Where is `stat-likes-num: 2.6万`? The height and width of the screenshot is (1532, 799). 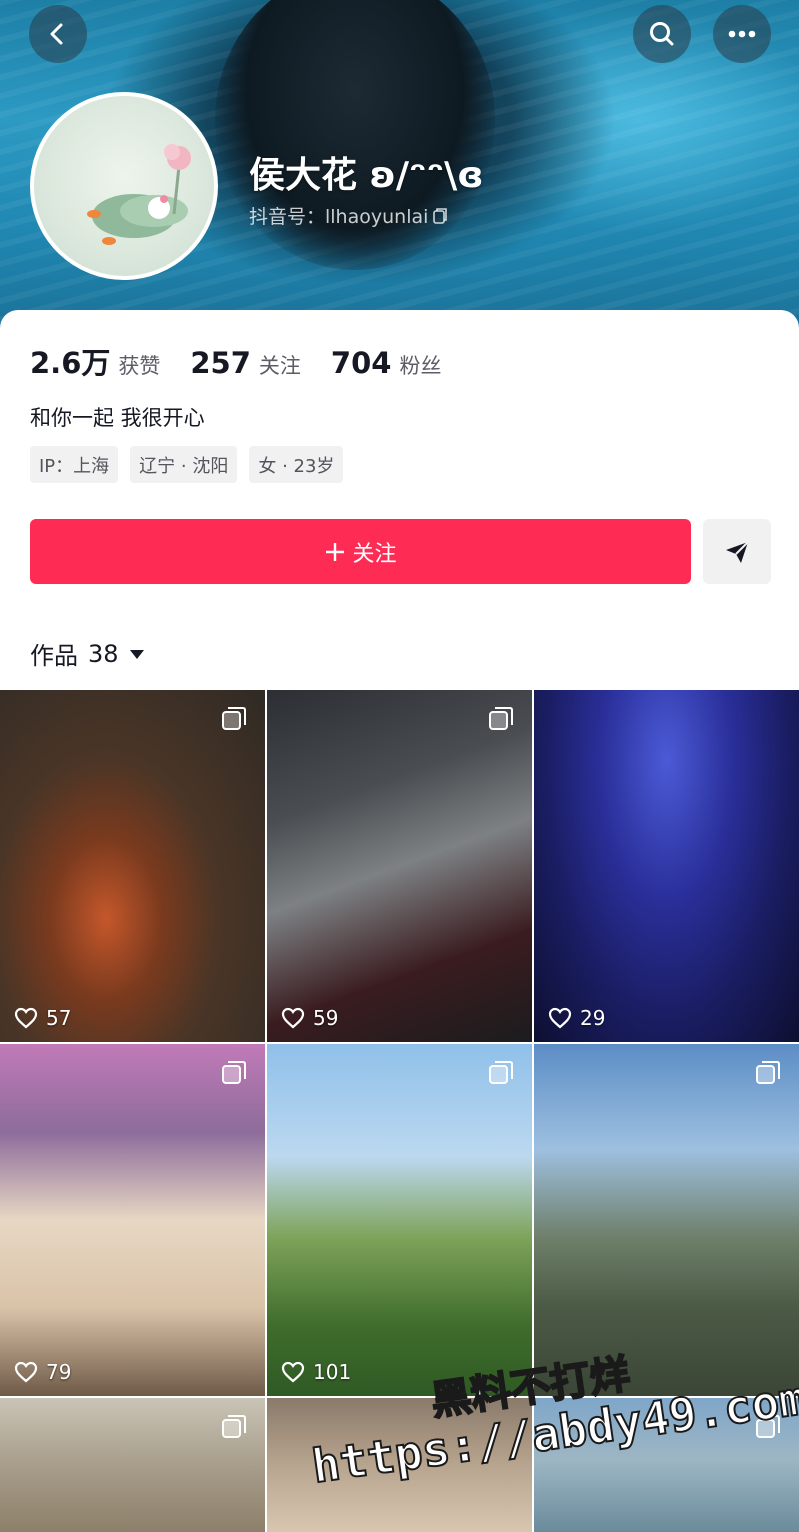 stat-likes-num: 2.6万 is located at coordinates (70, 363).